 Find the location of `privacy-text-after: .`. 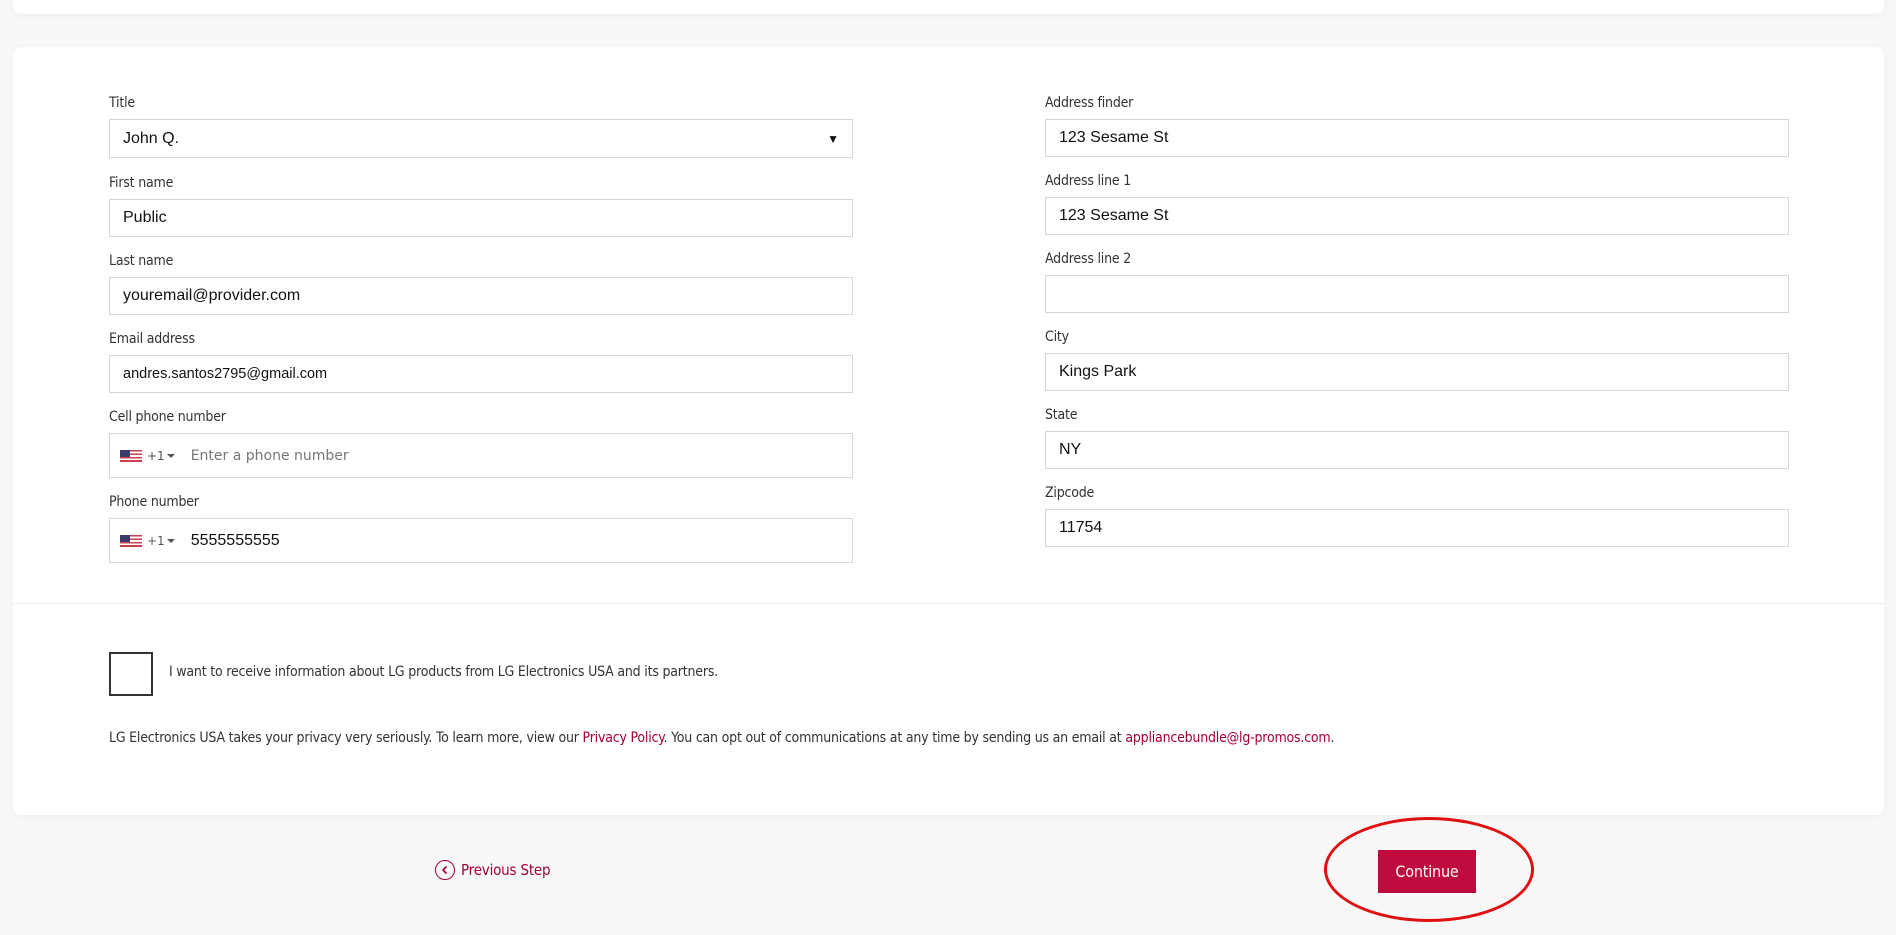

privacy-text-after: . is located at coordinates (1332, 738).